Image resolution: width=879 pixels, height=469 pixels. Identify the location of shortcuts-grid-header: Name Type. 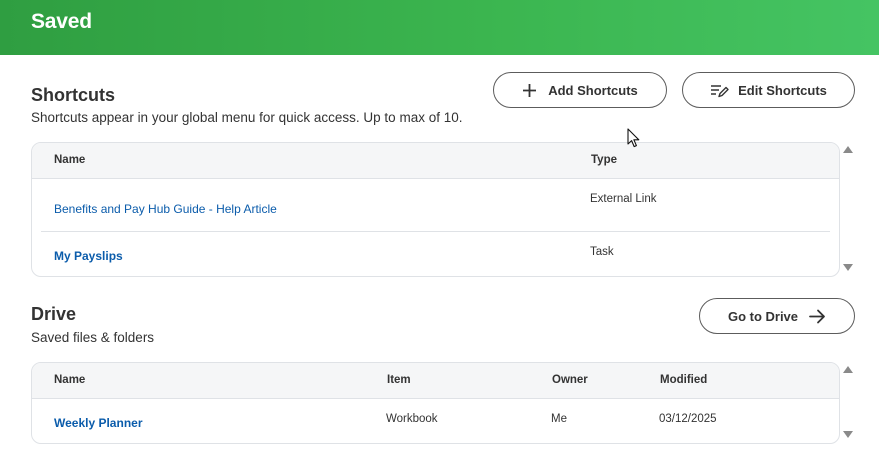
(435, 161).